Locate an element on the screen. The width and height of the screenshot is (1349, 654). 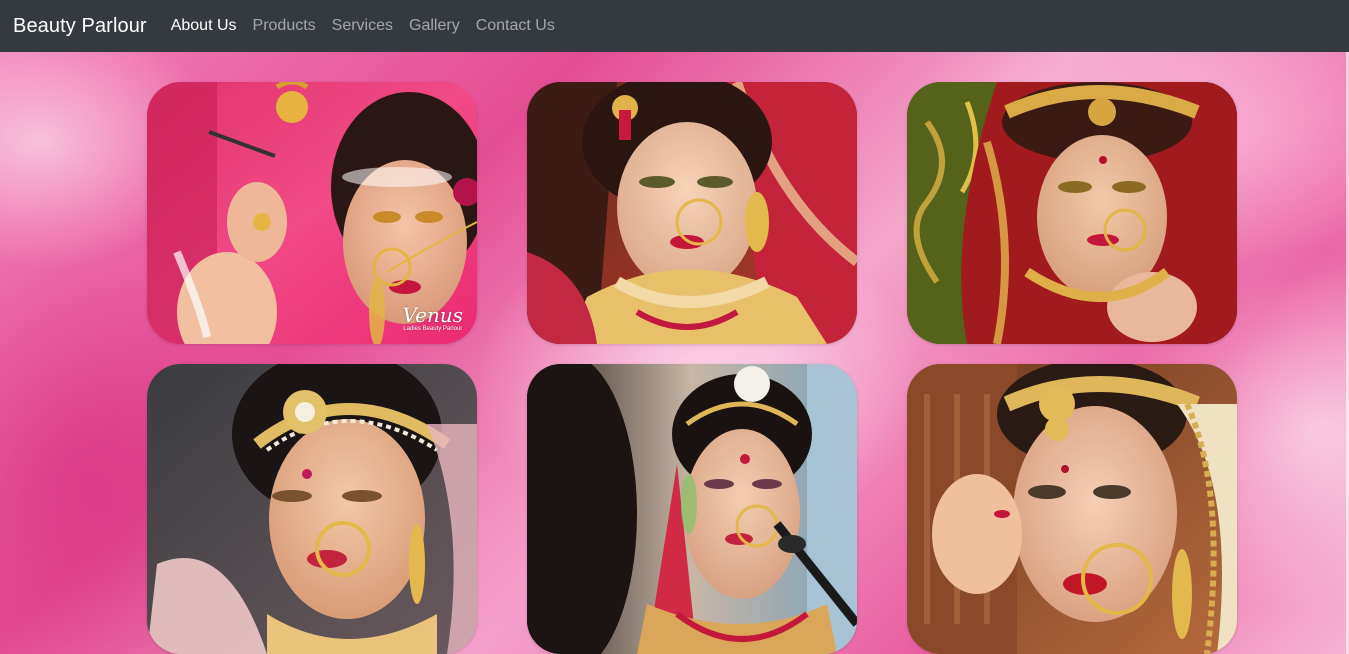
watermark-main-text: Venus is located at coordinates (432, 315).